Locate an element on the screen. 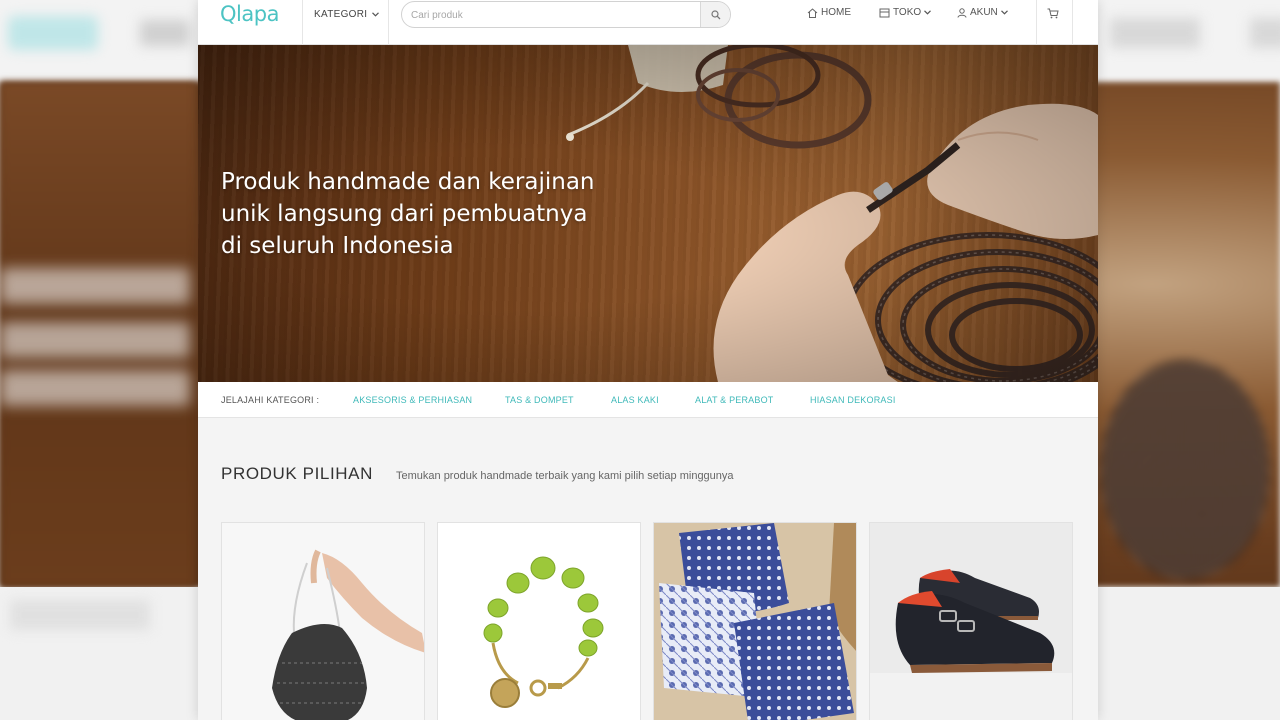  search-icon is located at coordinates (715, 14).